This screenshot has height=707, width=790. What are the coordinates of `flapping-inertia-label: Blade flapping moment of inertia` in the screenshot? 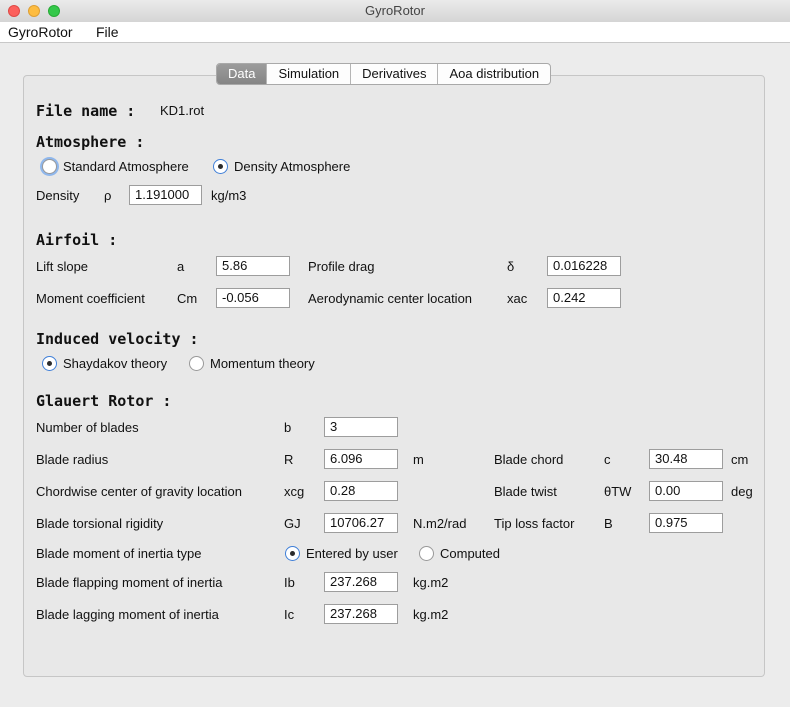 It's located at (129, 582).